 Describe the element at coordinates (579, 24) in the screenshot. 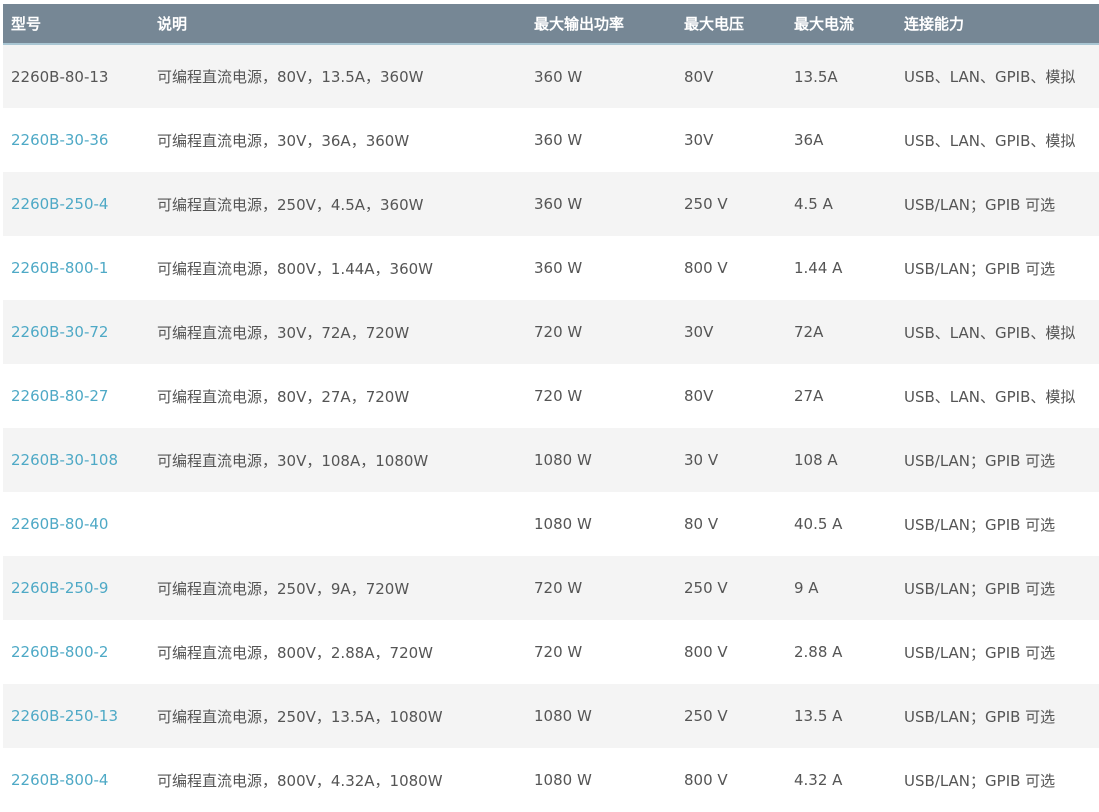

I see `header-max-power: 最大输出功率` at that location.